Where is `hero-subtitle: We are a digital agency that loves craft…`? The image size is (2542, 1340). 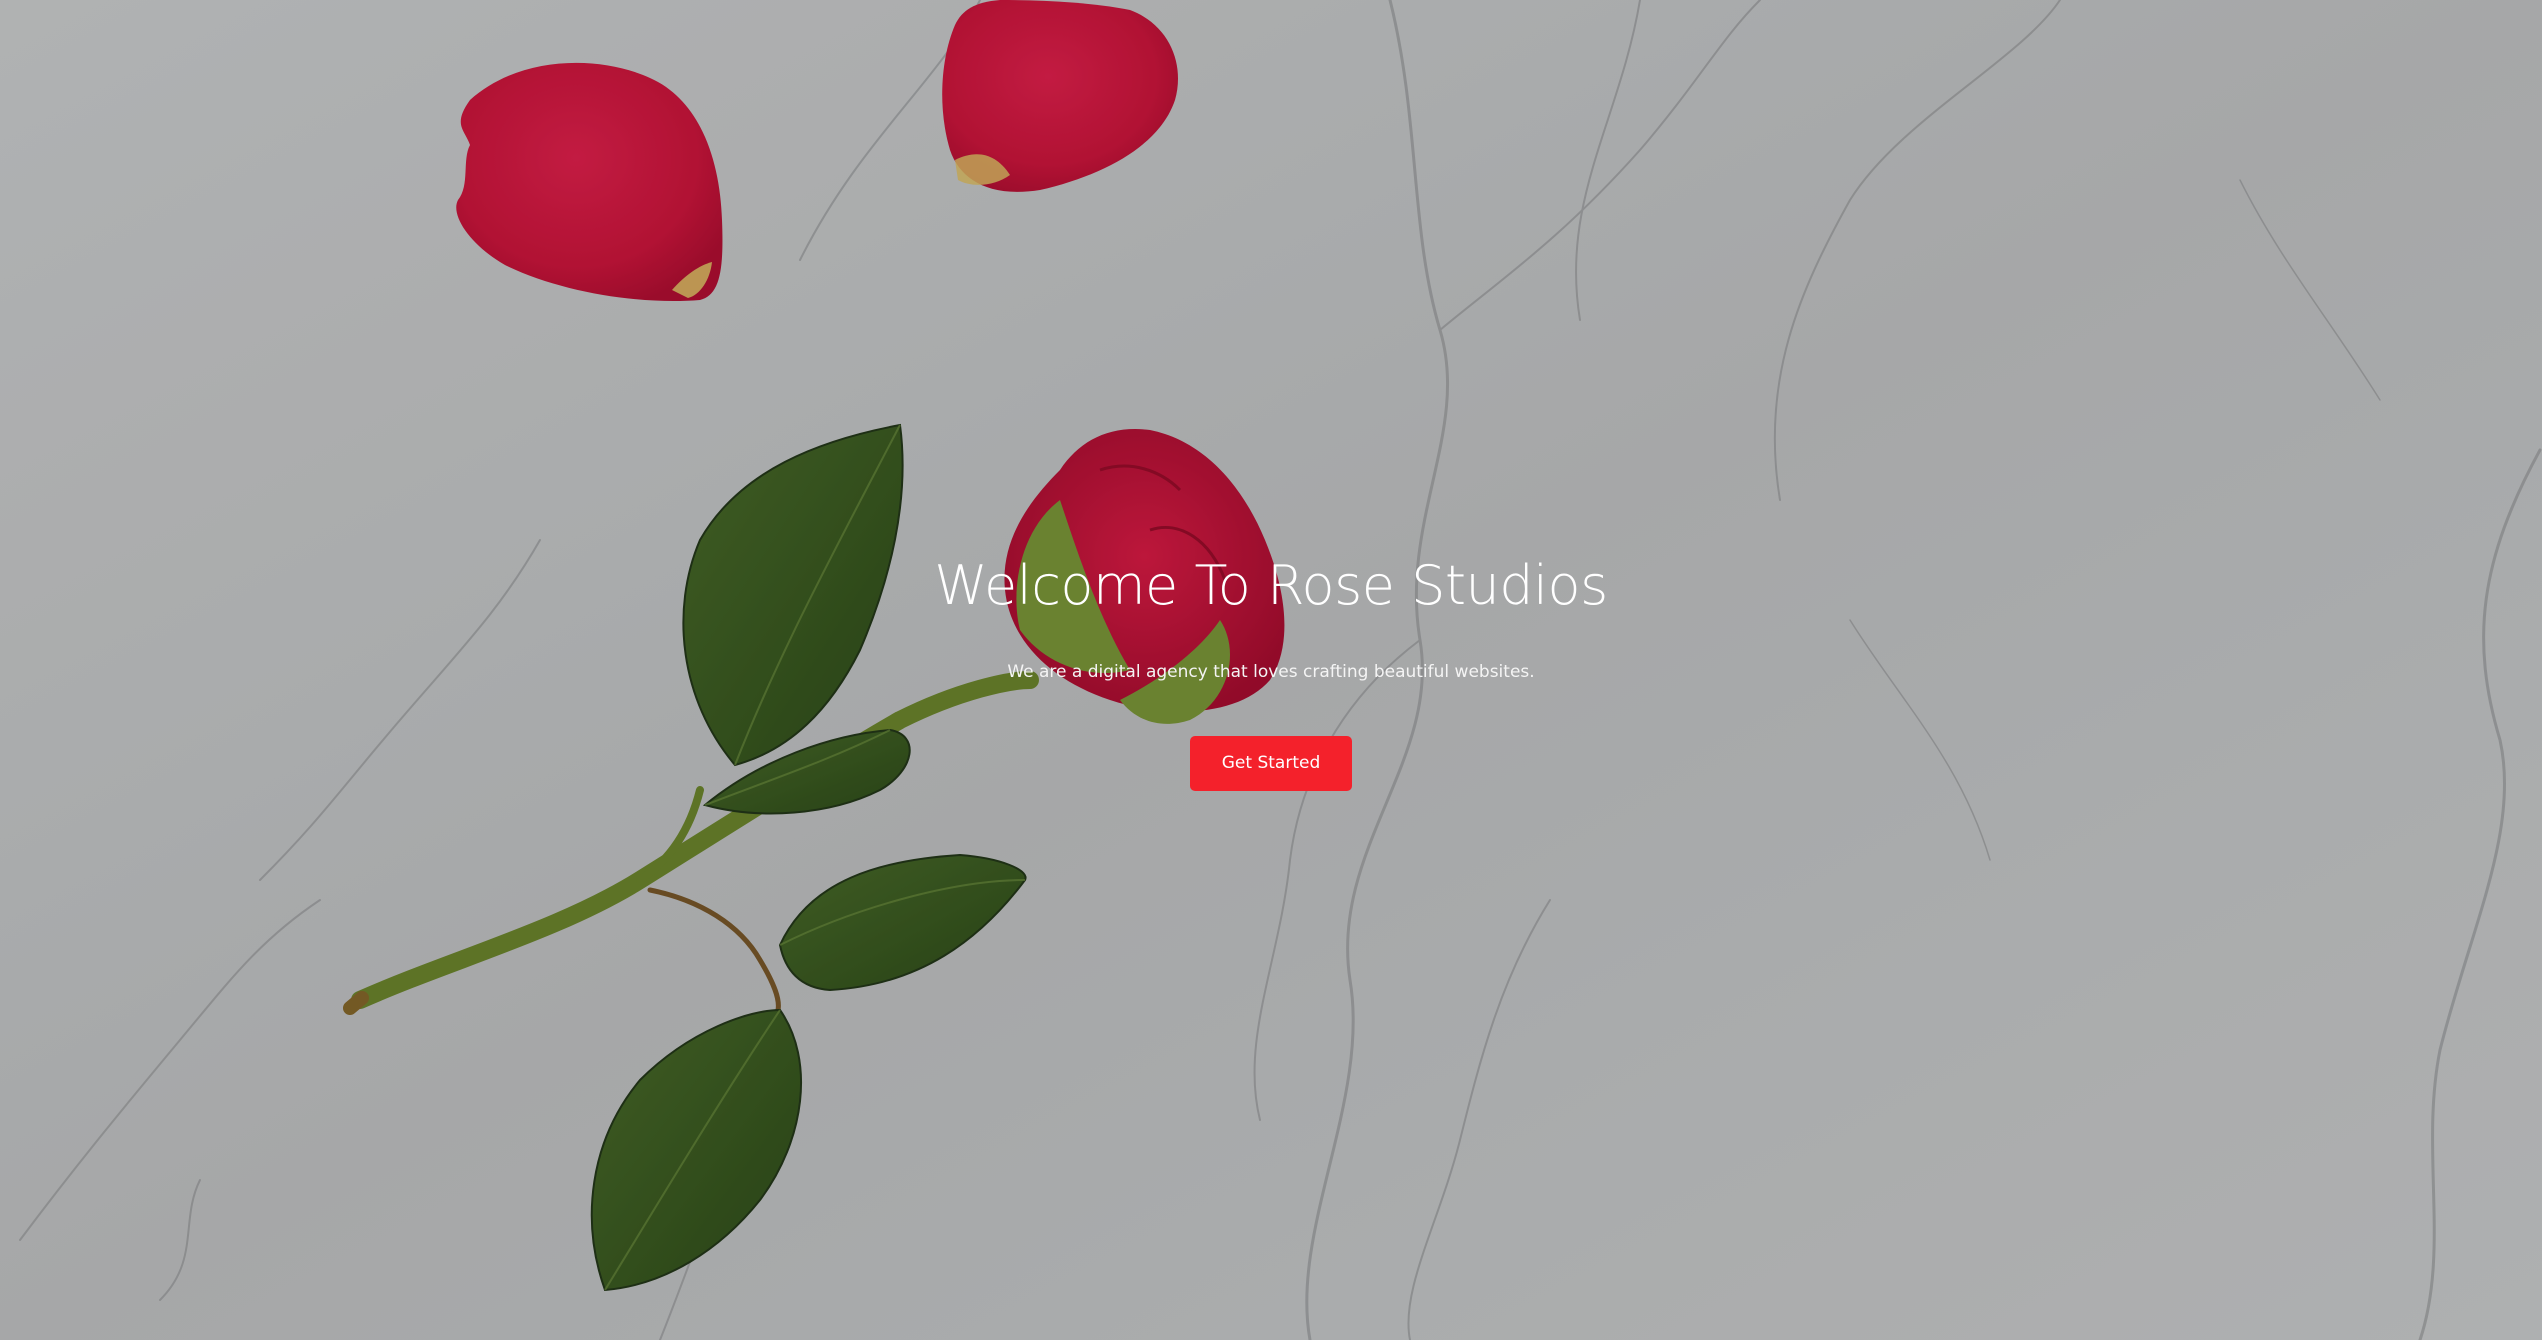
hero-subtitle: We are a digital agency that loves craft… is located at coordinates (1271, 672).